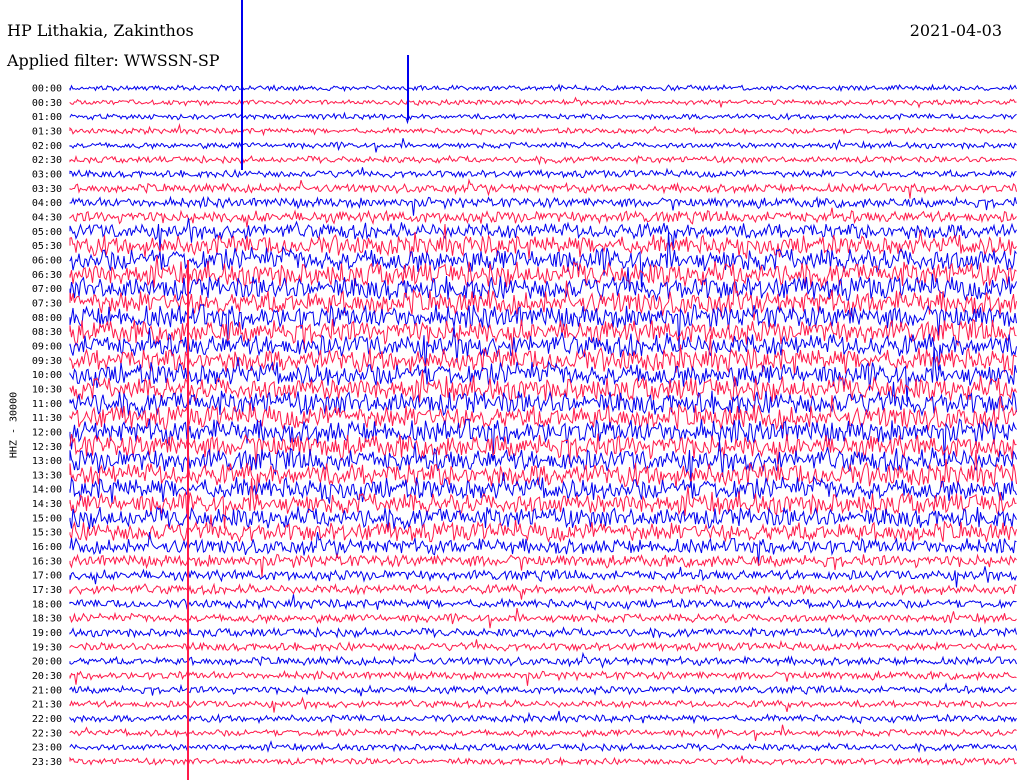 Image resolution: width=1024 pixels, height=780 pixels. I want to click on row-label-0030: 00:30, so click(47, 103).